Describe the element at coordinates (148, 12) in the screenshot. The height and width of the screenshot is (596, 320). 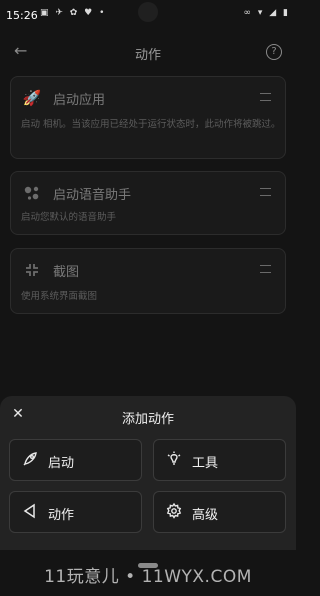
I see `camera-cutout` at that location.